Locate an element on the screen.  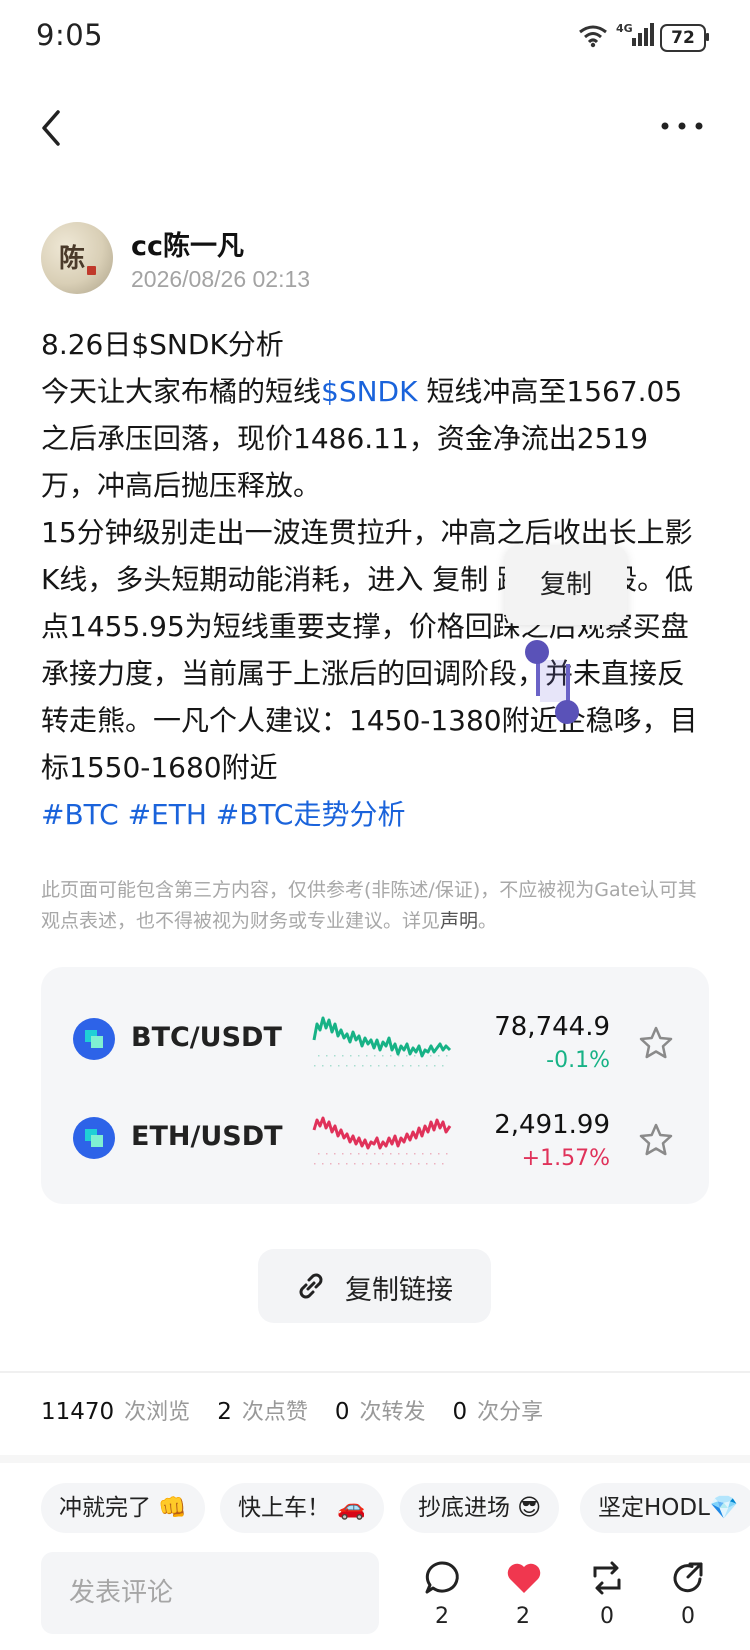
ticker-pair-eth: ETH/USDT is located at coordinates (207, 1136).